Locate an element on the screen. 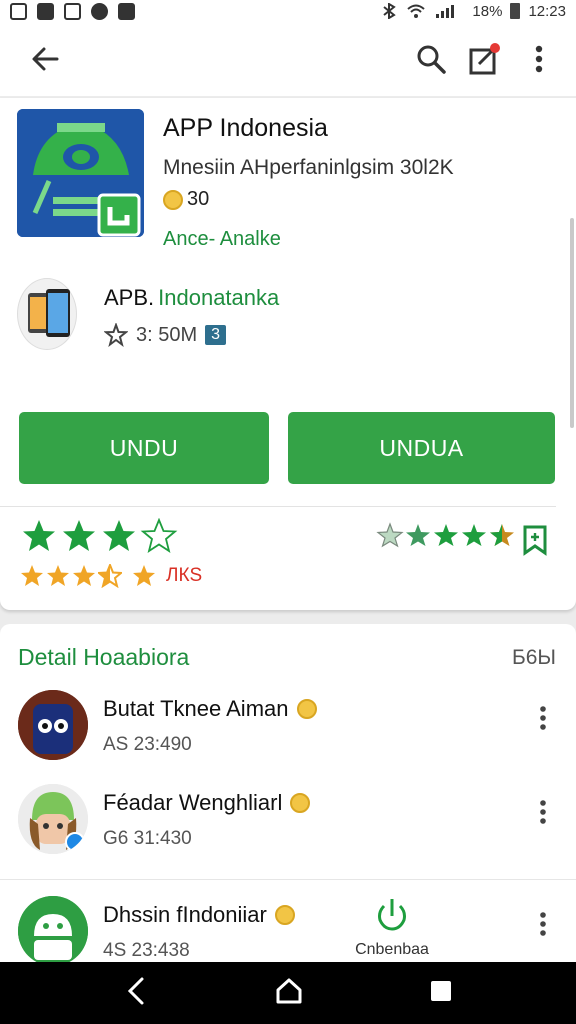  section-more-link: Б6Ы is located at coordinates (534, 658).